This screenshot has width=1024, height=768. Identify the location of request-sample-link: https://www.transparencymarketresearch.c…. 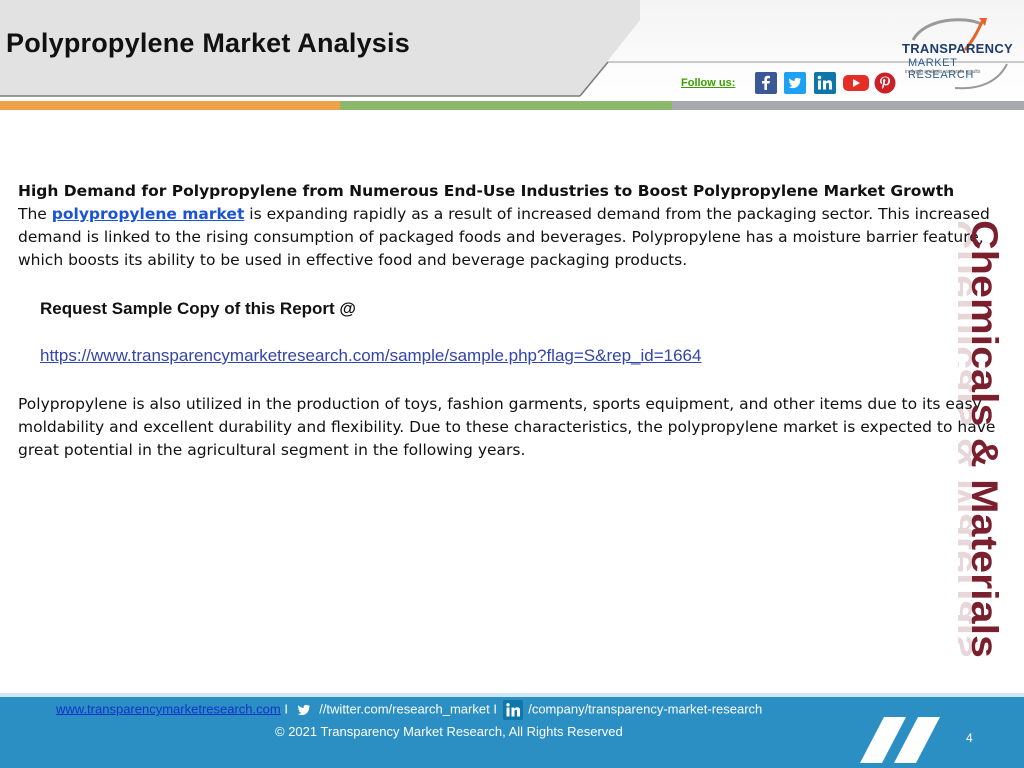
(370, 356).